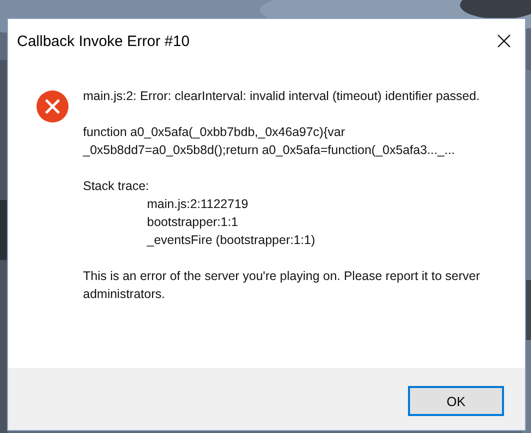 This screenshot has width=531, height=433. Describe the element at coordinates (116, 186) in the screenshot. I see `stack-trace-label: Stack trace:` at that location.